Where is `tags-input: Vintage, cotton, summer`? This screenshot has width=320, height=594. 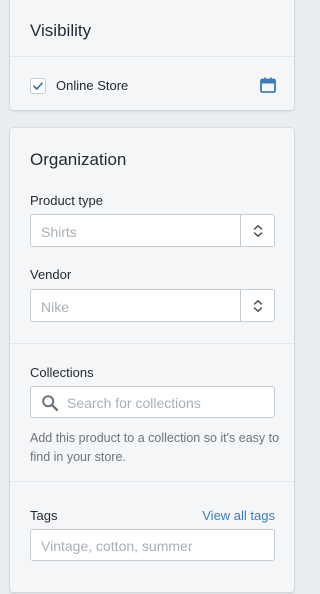 tags-input: Vintage, cotton, summer is located at coordinates (152, 545).